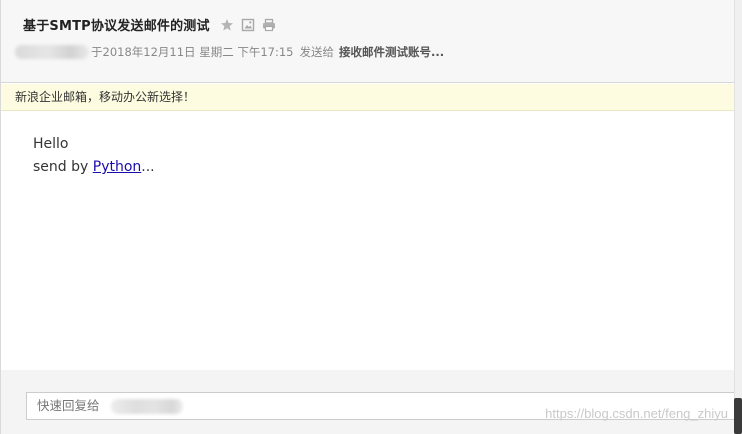  What do you see at coordinates (369, 402) in the screenshot?
I see `quick-reply-area: 快速回复给` at bounding box center [369, 402].